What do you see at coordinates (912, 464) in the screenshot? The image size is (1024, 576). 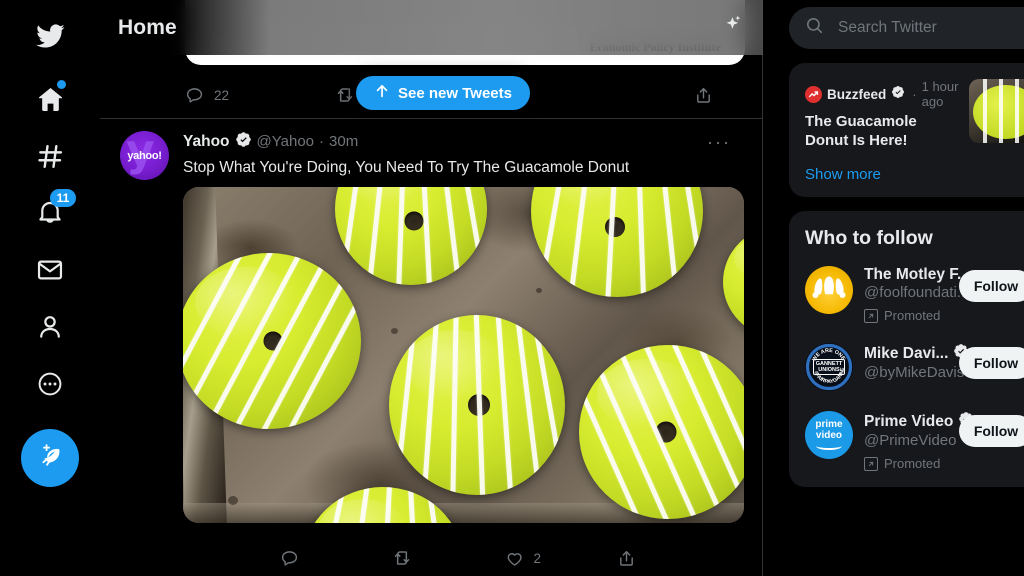 I see `promoted-label: Promoted` at bounding box center [912, 464].